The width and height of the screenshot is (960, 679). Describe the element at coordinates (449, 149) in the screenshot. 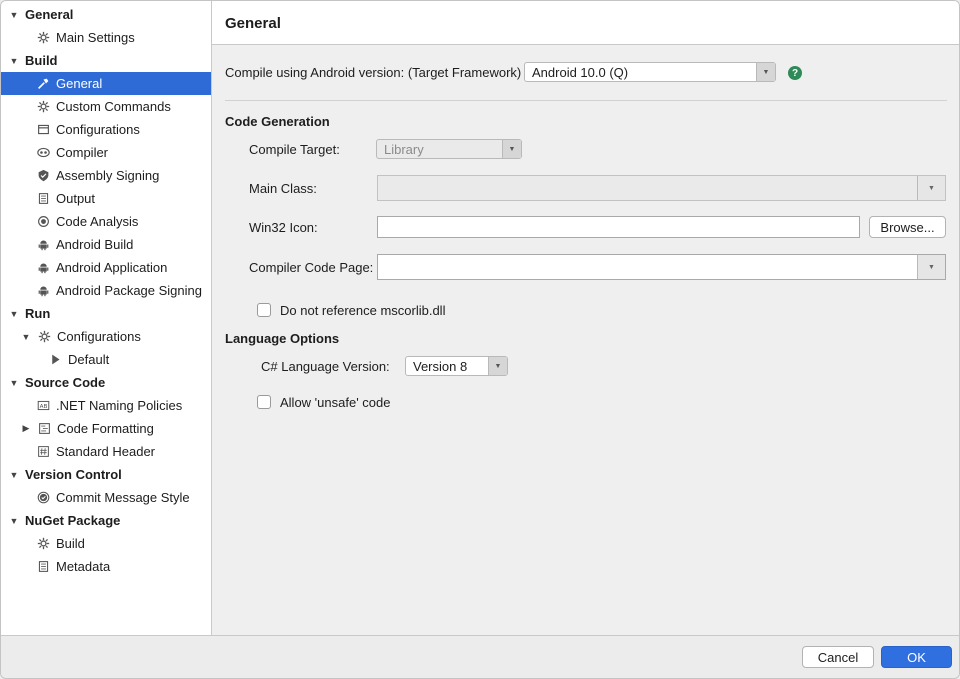

I see `compile-target-select: Library ▼` at that location.